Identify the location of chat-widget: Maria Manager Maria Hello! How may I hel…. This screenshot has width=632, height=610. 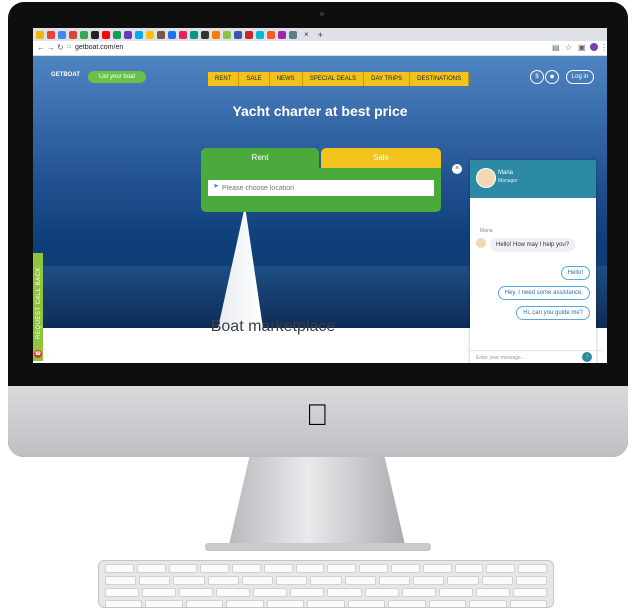
(536, 261).